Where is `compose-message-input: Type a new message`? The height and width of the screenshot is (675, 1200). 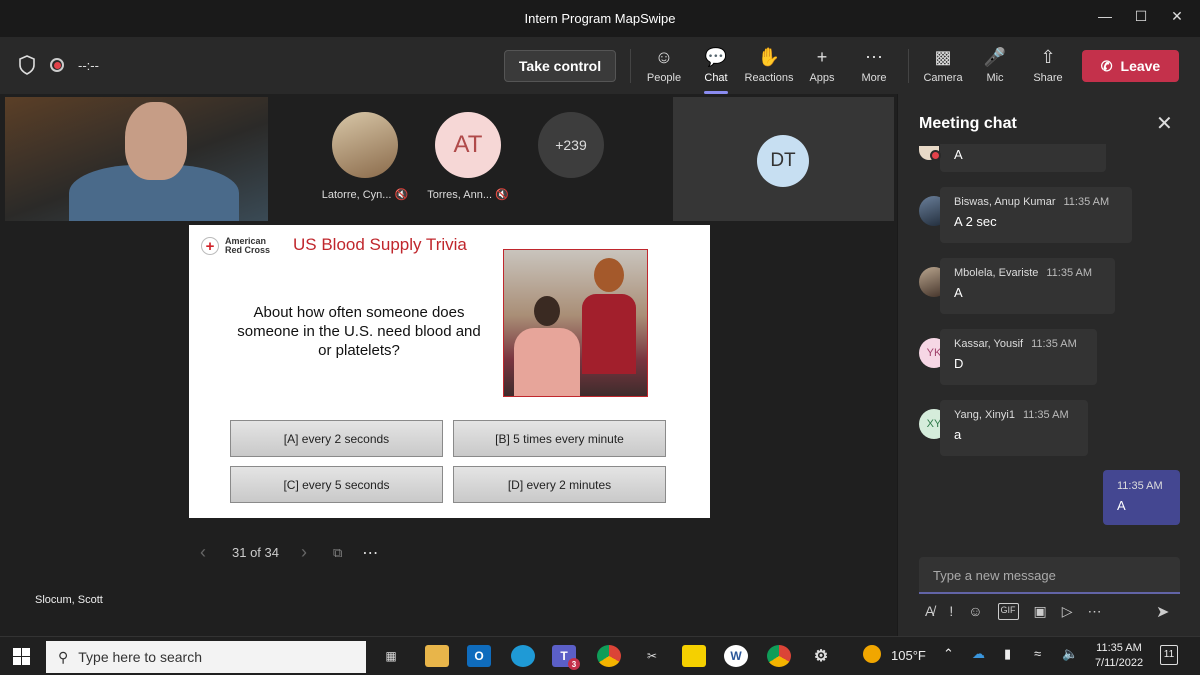
compose-message-input: Type a new message is located at coordinates (1049, 575).